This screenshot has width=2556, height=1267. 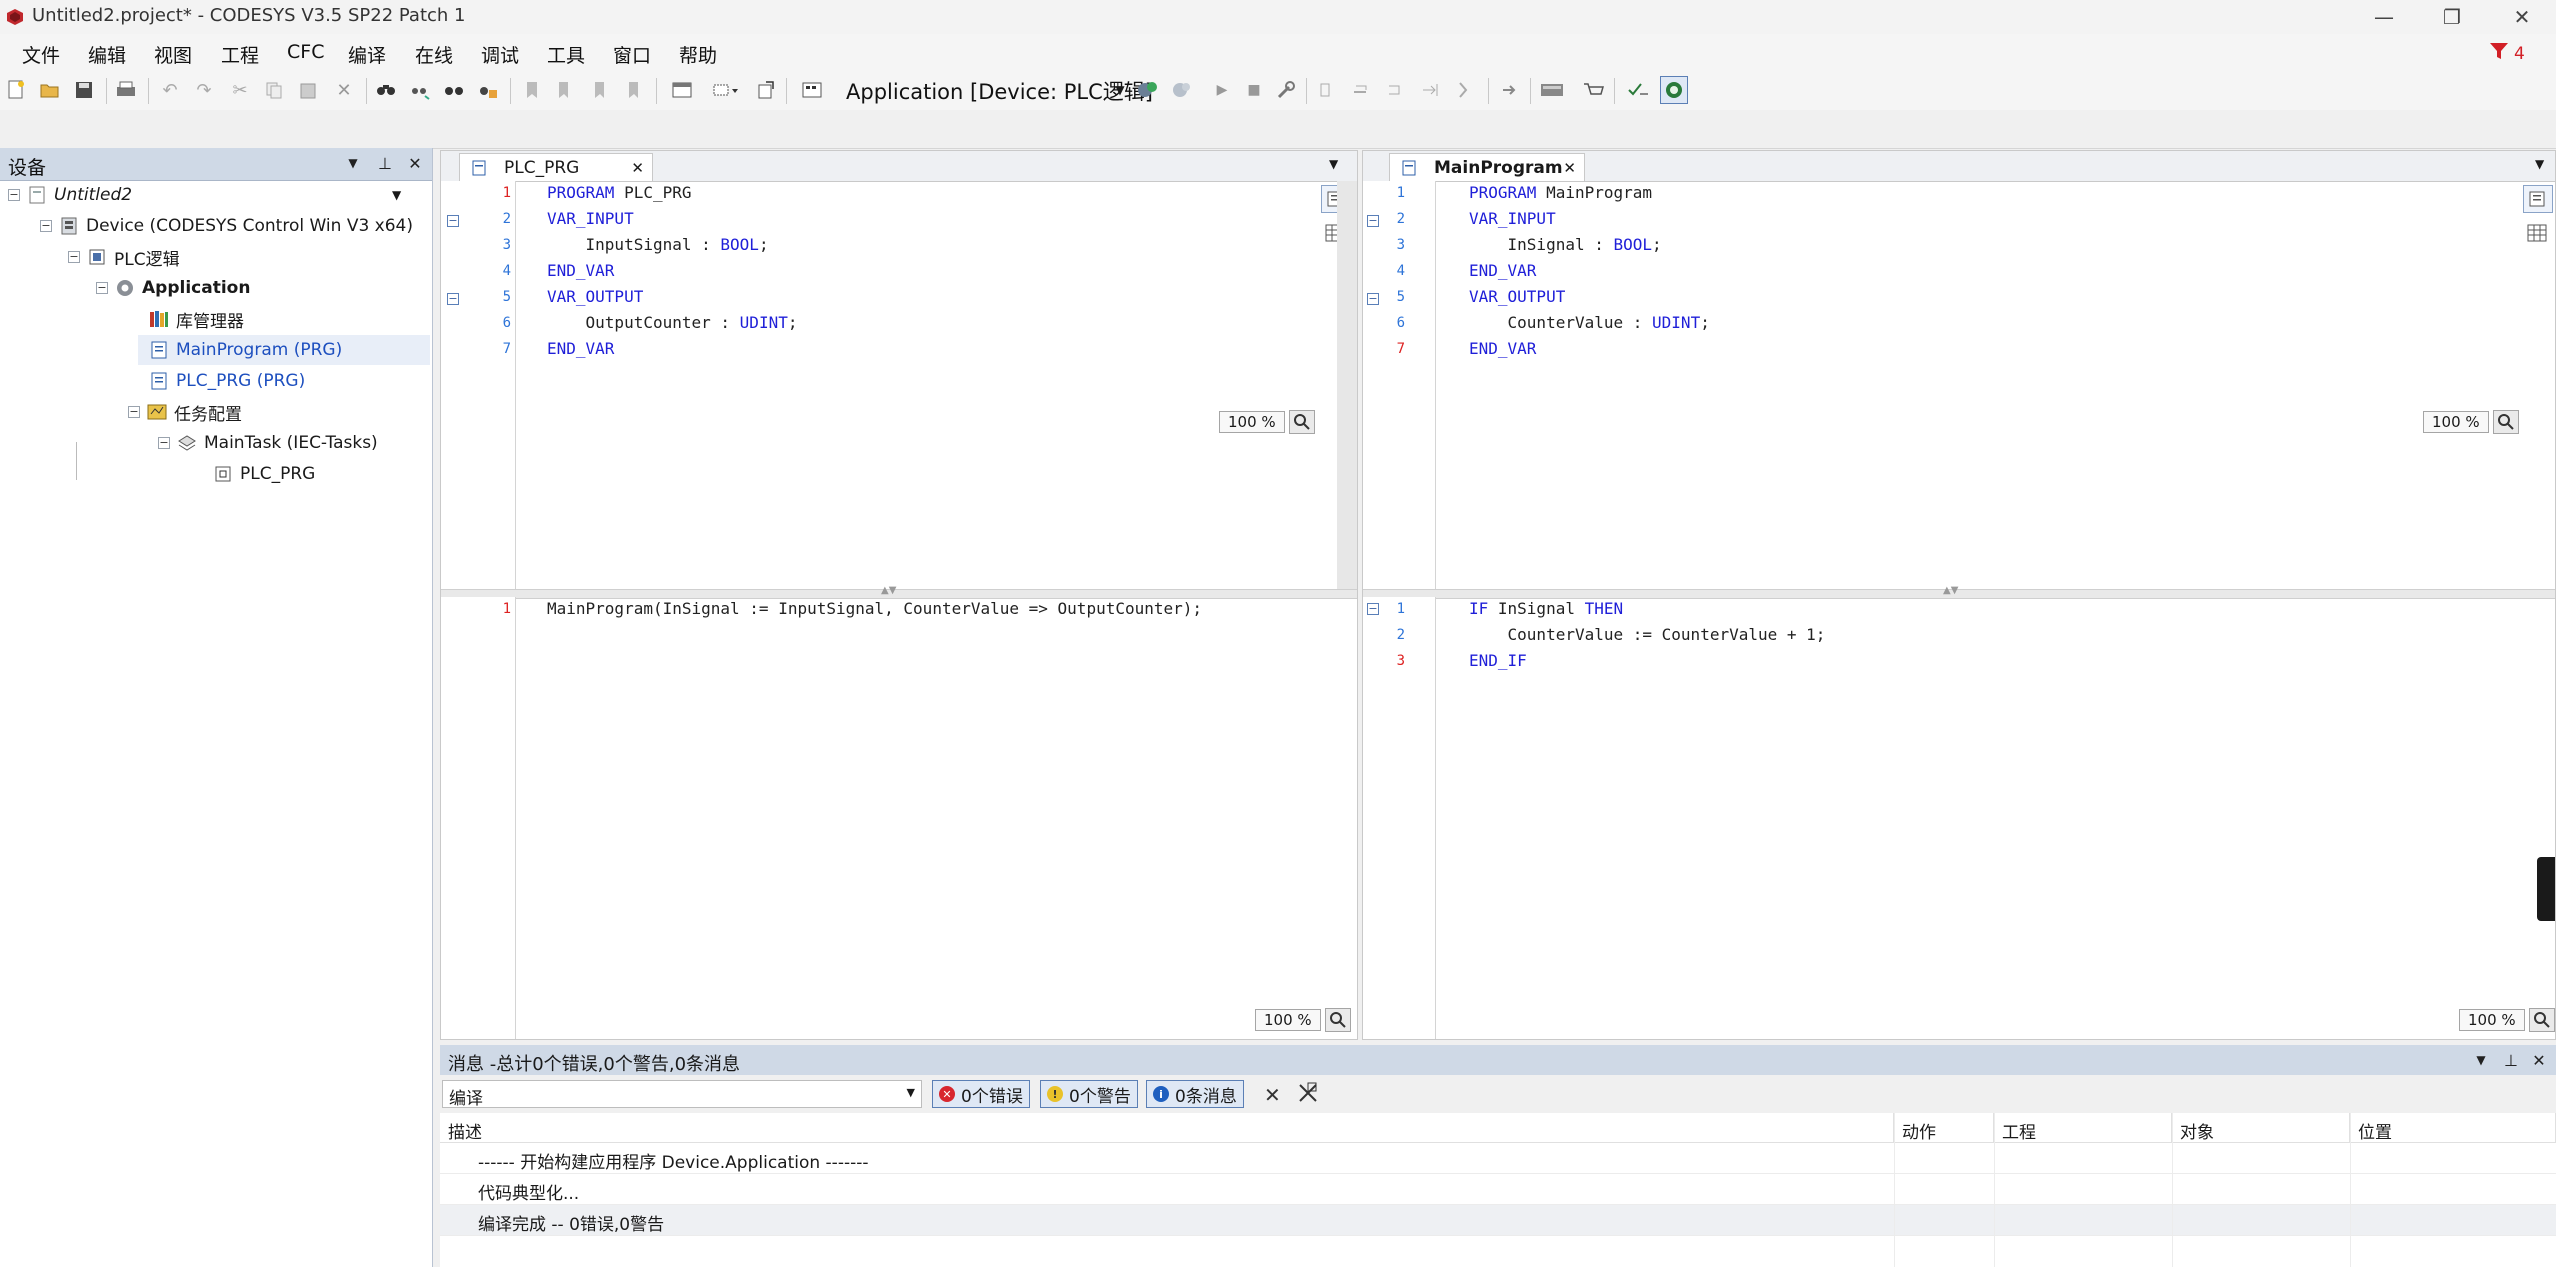 What do you see at coordinates (682, 1094) in the screenshot?
I see `message-category-select: 编译 ▼` at bounding box center [682, 1094].